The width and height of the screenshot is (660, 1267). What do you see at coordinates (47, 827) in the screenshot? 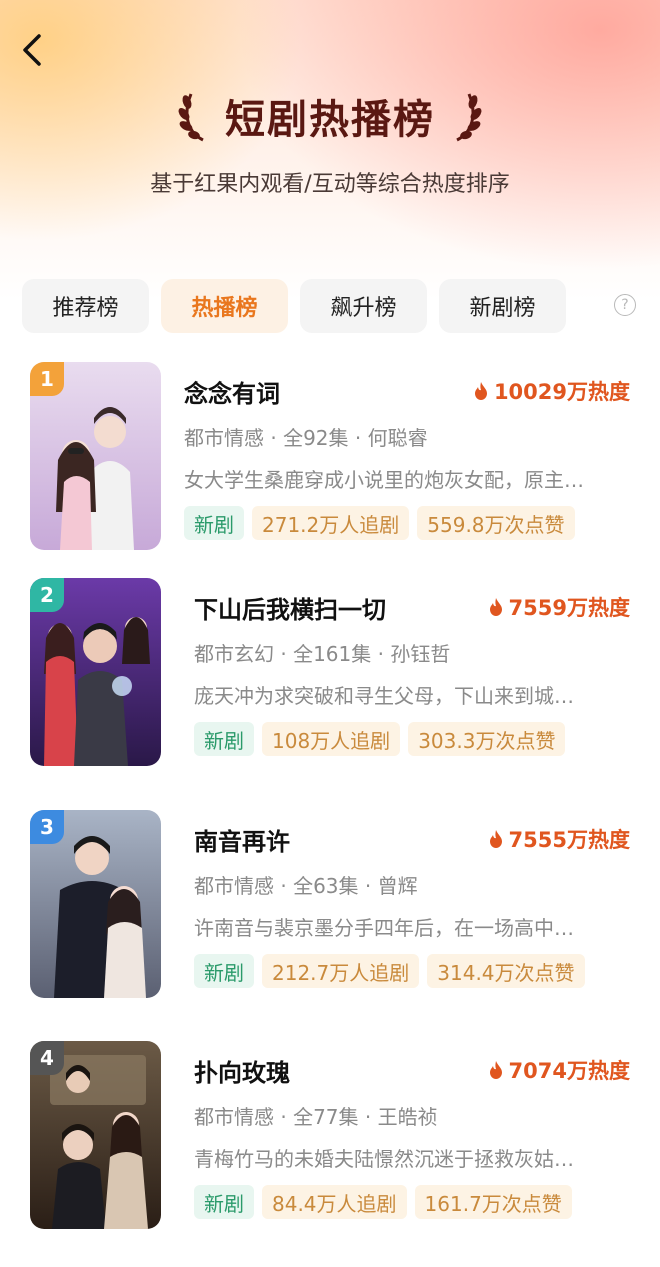
I see `rank-badge: 3` at bounding box center [47, 827].